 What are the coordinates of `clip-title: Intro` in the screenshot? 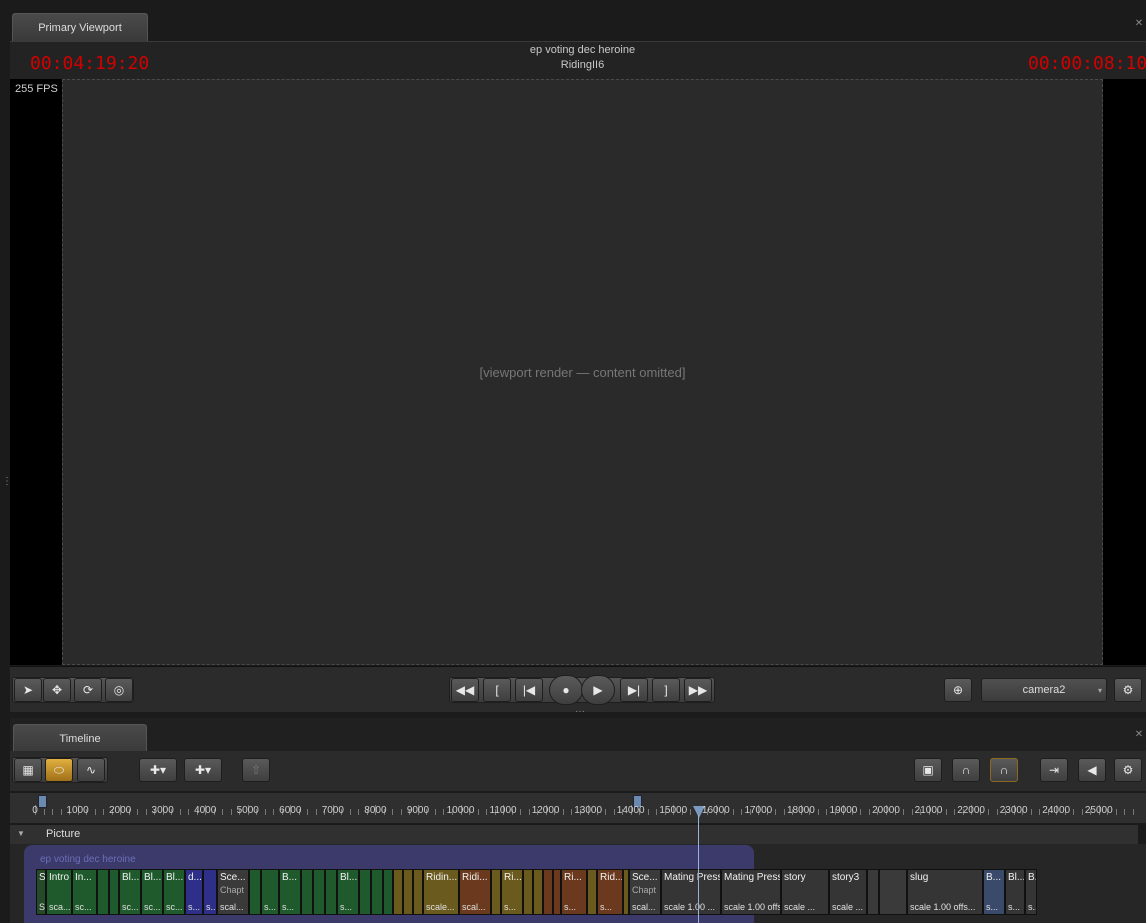 It's located at (59, 877).